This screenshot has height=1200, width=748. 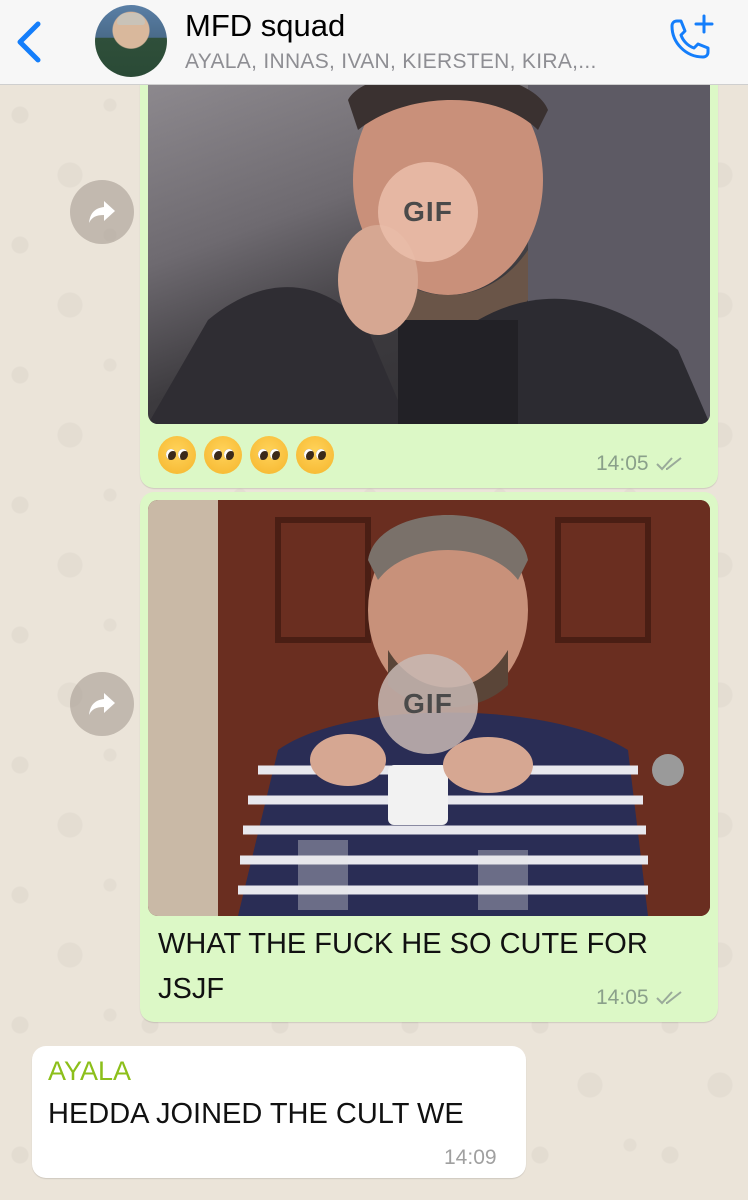 What do you see at coordinates (265, 26) in the screenshot?
I see `chat-title: MFD squad` at bounding box center [265, 26].